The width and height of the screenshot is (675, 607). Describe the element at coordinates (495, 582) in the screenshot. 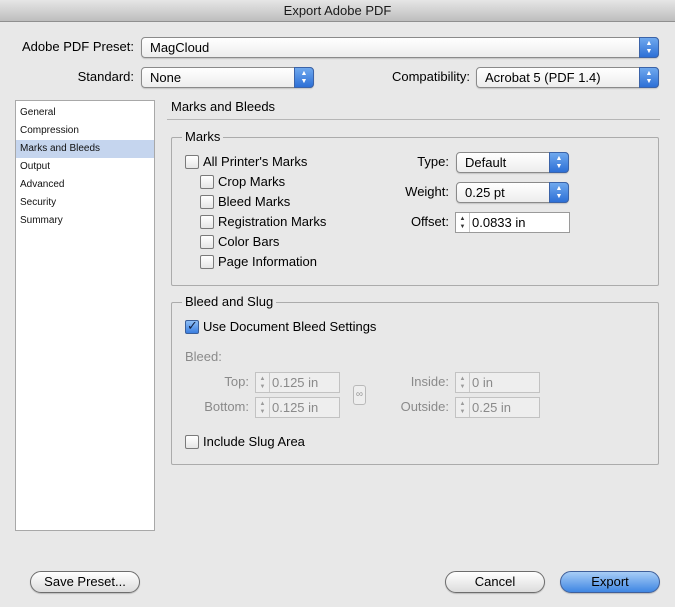

I see `cancel-button: Cancel` at that location.